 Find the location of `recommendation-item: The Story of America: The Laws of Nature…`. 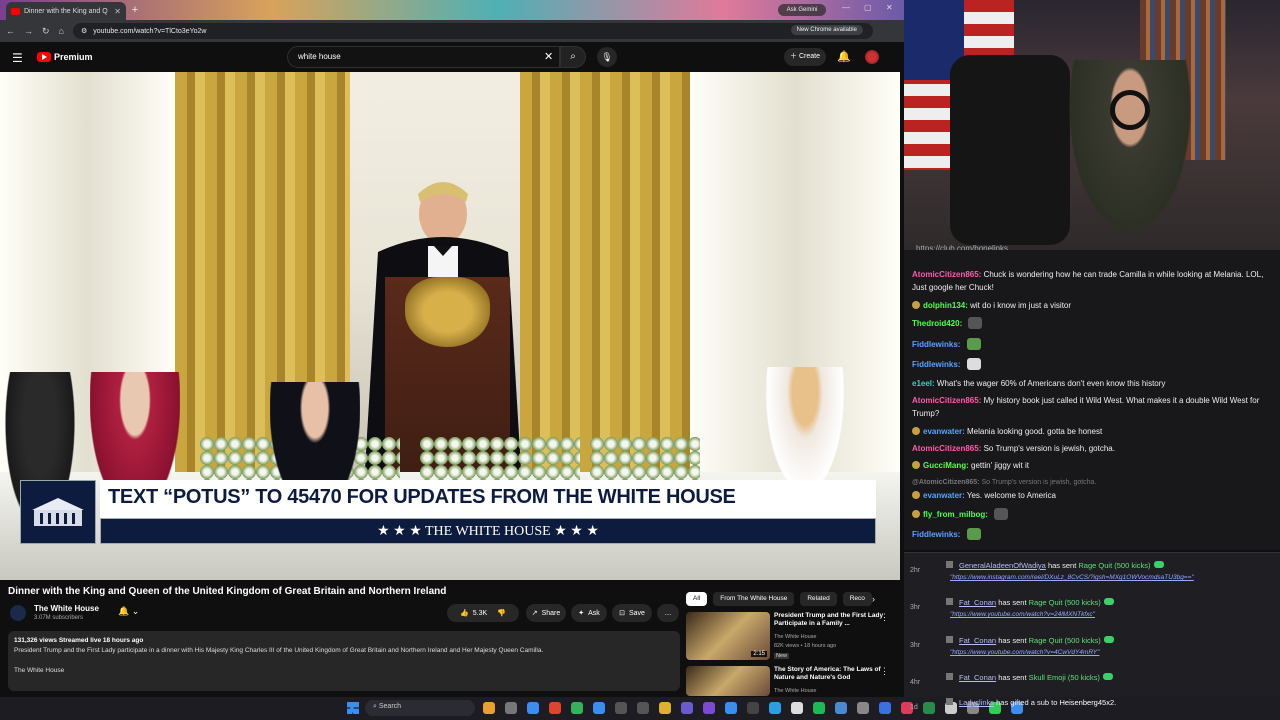

recommendation-item: The Story of America: The Laws of Nature… is located at coordinates (791, 681).